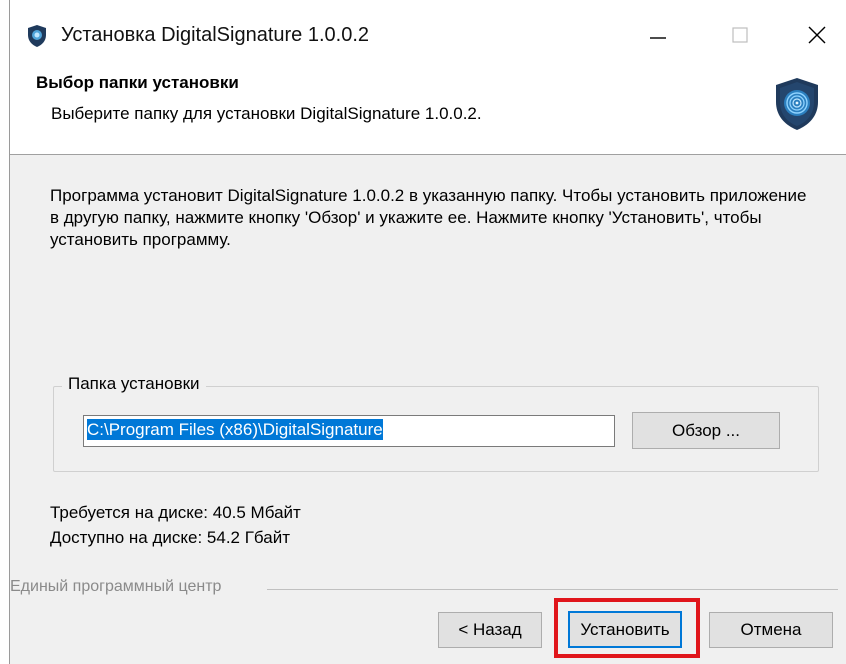  Describe the element at coordinates (175, 512) in the screenshot. I see `disk-space-required: Требуется на диске: 40.5 Мбайт` at that location.